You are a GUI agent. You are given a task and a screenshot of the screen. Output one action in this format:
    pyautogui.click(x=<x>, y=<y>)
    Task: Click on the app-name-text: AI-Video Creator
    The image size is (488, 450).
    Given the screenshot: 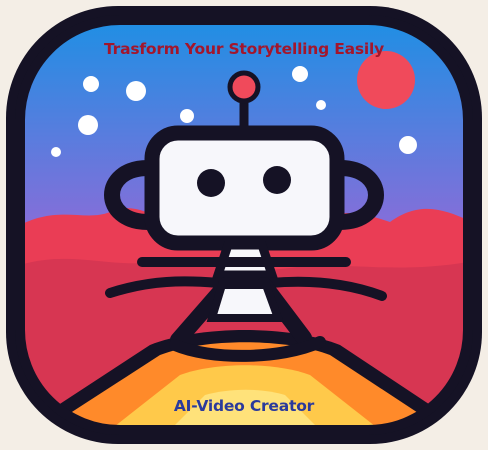 What is the action you would take?
    pyautogui.click(x=244, y=406)
    